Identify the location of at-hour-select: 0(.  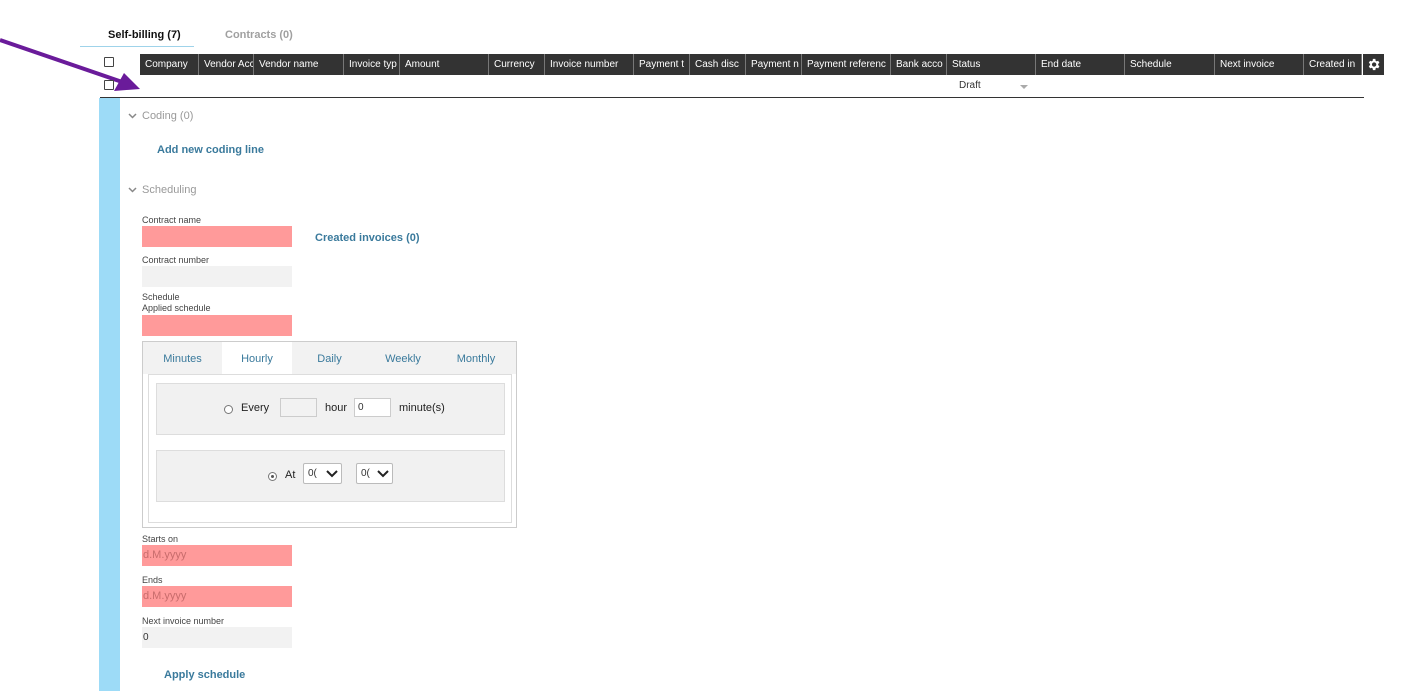
(322, 473).